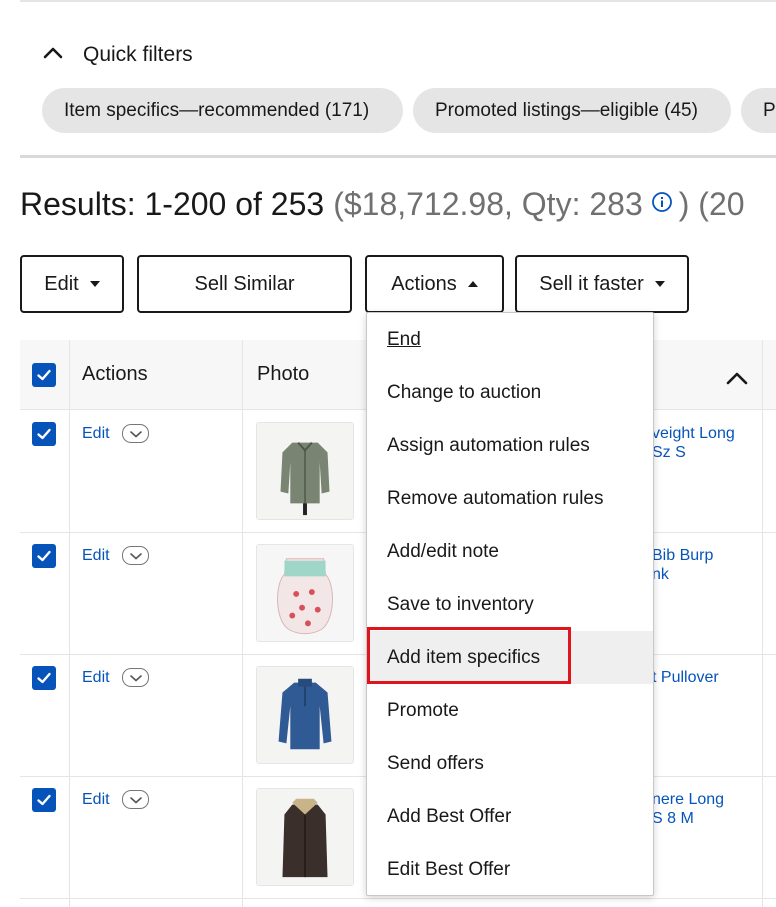 This screenshot has height=907, width=776. I want to click on menu-item-edit-best-offer: Edit Best Offer, so click(510, 869).